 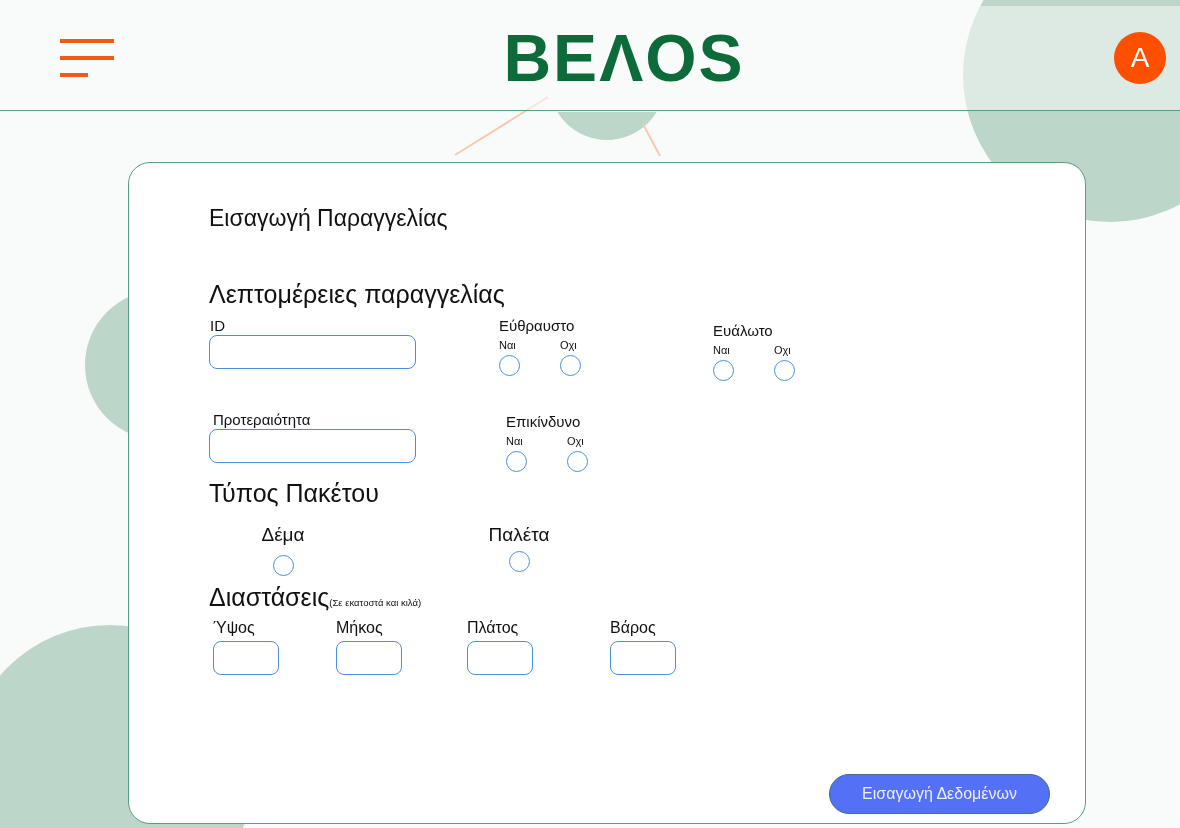 What do you see at coordinates (624, 58) in the screenshot?
I see `logo: BEΛOS` at bounding box center [624, 58].